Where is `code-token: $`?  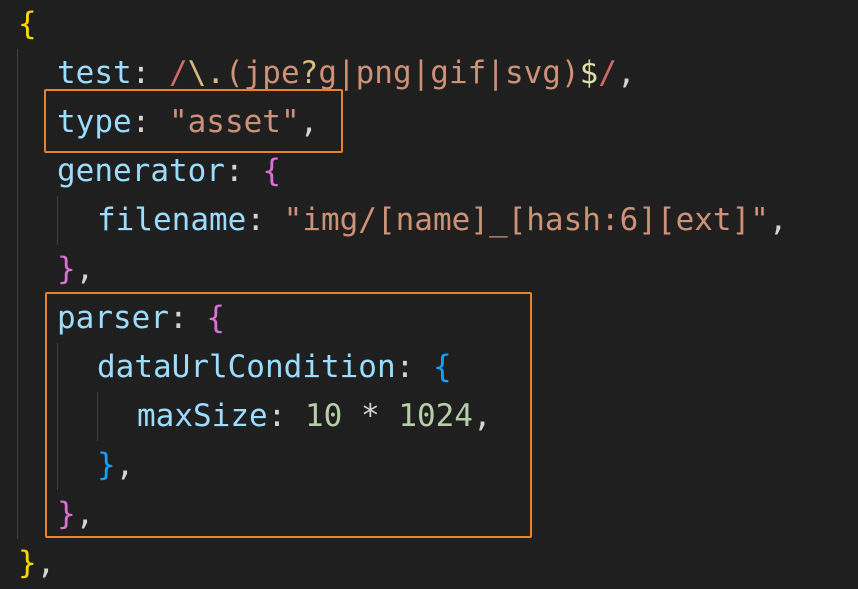
code-token: $ is located at coordinates (589, 73).